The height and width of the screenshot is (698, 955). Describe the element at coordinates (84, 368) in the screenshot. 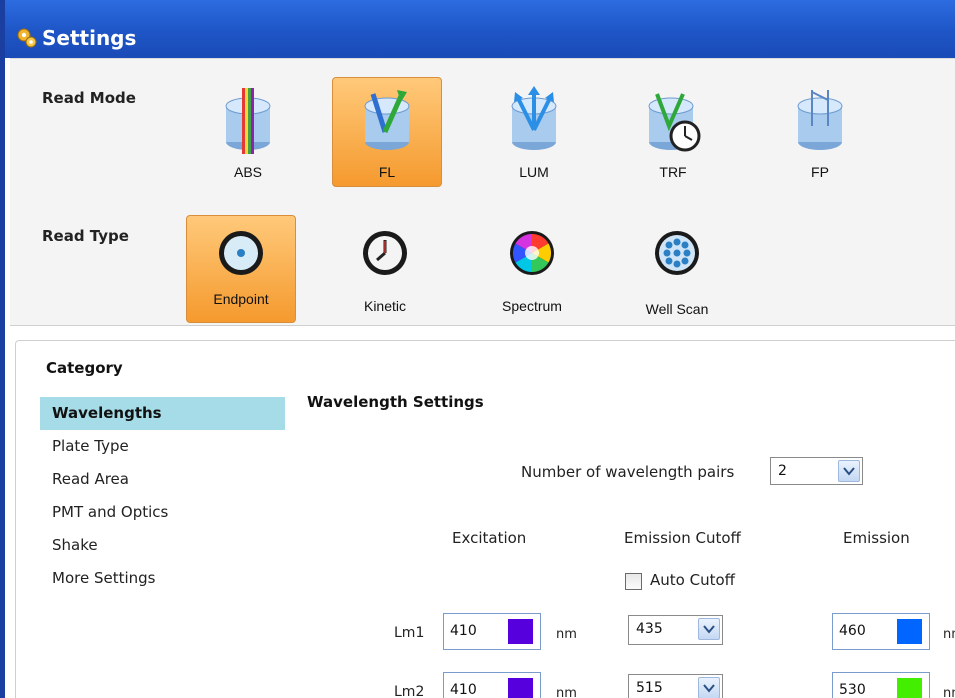

I see `category-title: Category` at that location.